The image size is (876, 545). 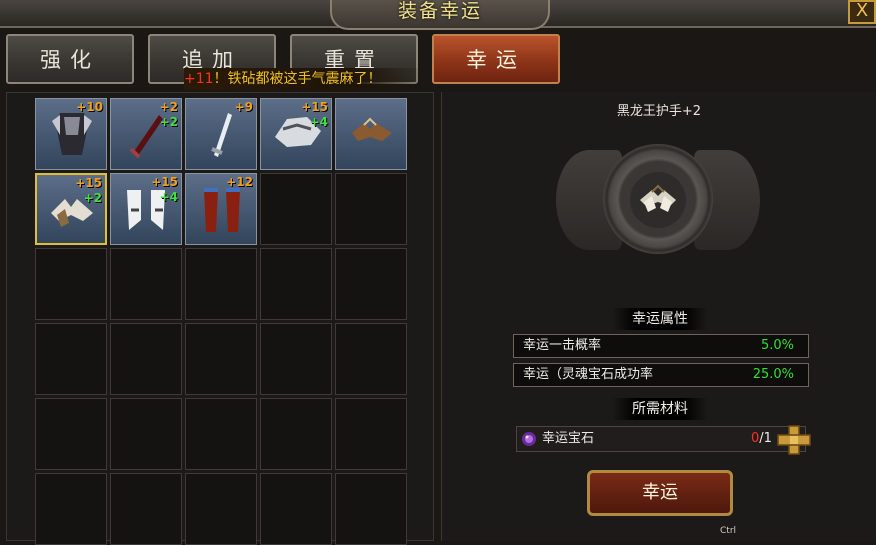 I want to click on white-sword-icon, so click(x=221, y=135).